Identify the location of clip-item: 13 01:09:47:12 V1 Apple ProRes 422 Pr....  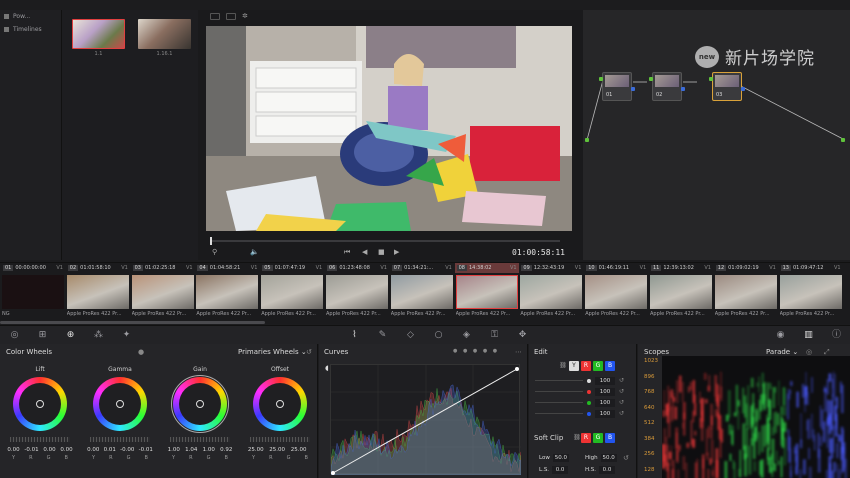
(811, 293).